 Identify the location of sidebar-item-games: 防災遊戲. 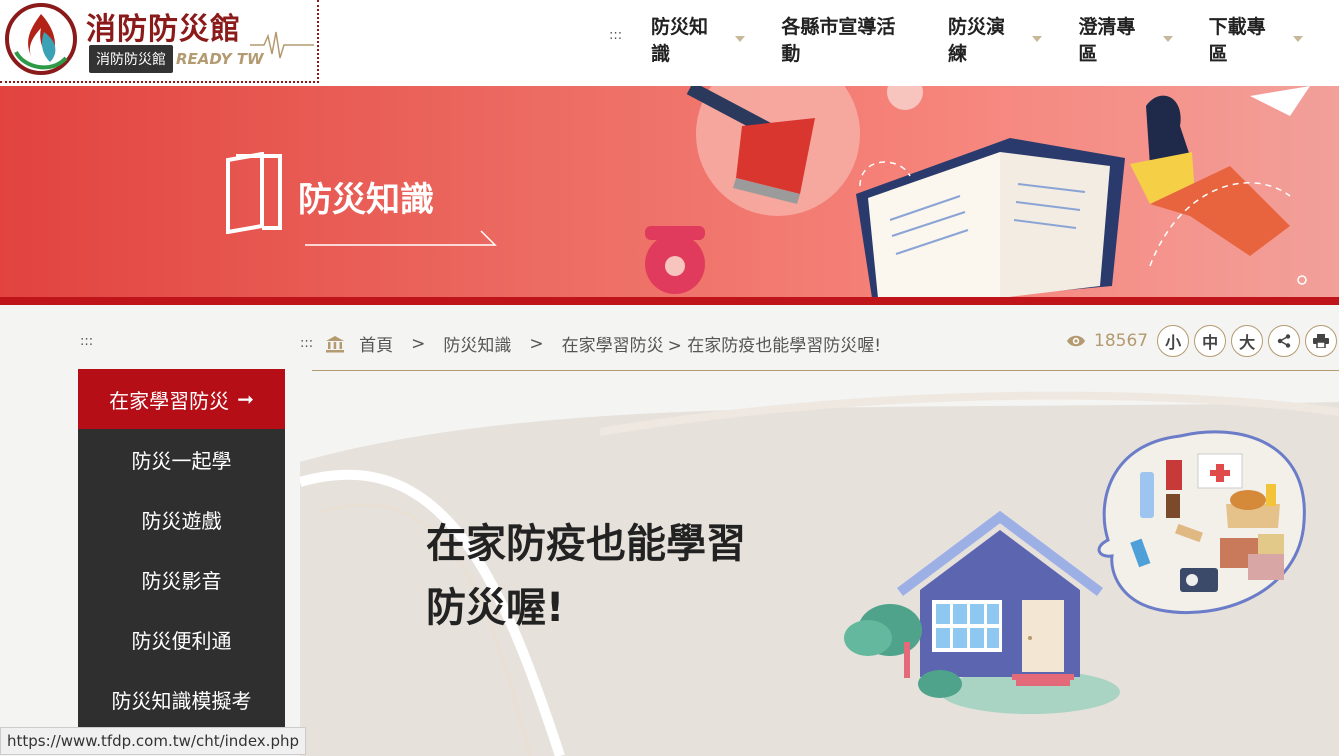
(181, 519).